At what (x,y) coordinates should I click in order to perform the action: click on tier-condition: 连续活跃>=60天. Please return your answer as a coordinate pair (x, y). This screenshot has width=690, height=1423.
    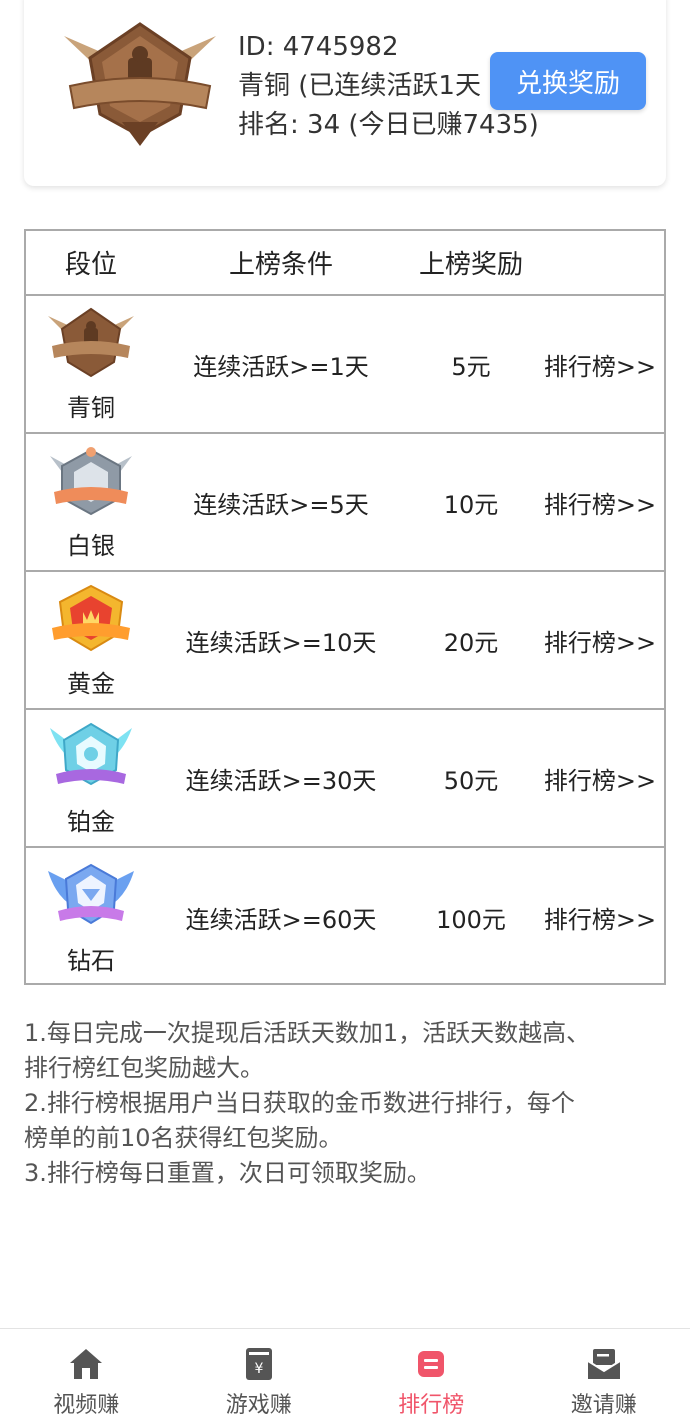
    Looking at the image, I should click on (281, 919).